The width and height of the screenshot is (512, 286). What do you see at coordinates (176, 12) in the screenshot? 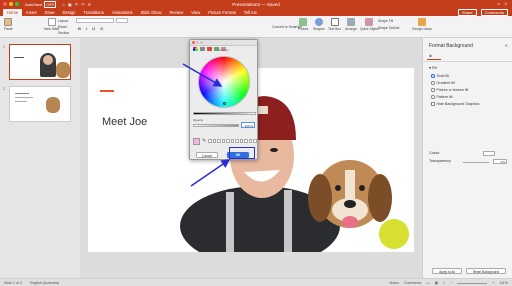
I see `tab-review: Review` at bounding box center [176, 12].